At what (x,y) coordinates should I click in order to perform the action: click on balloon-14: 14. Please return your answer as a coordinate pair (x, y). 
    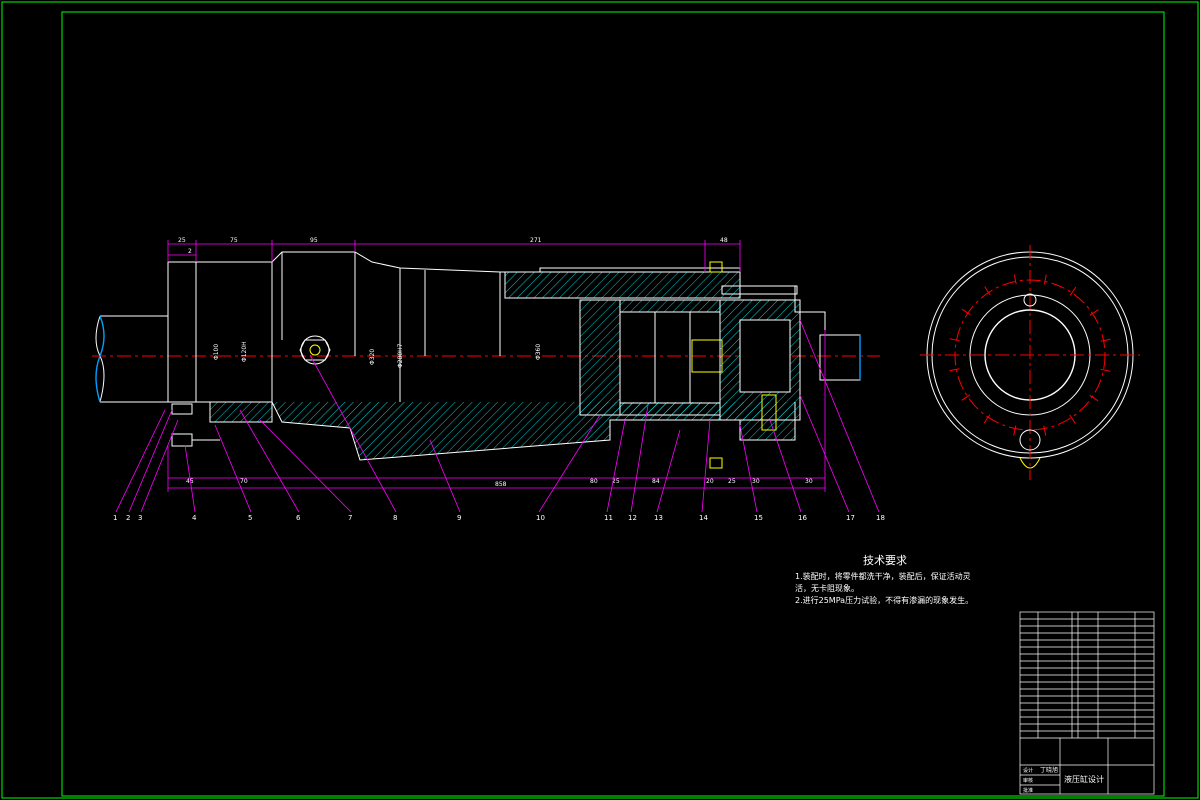
    Looking at the image, I should click on (703, 518).